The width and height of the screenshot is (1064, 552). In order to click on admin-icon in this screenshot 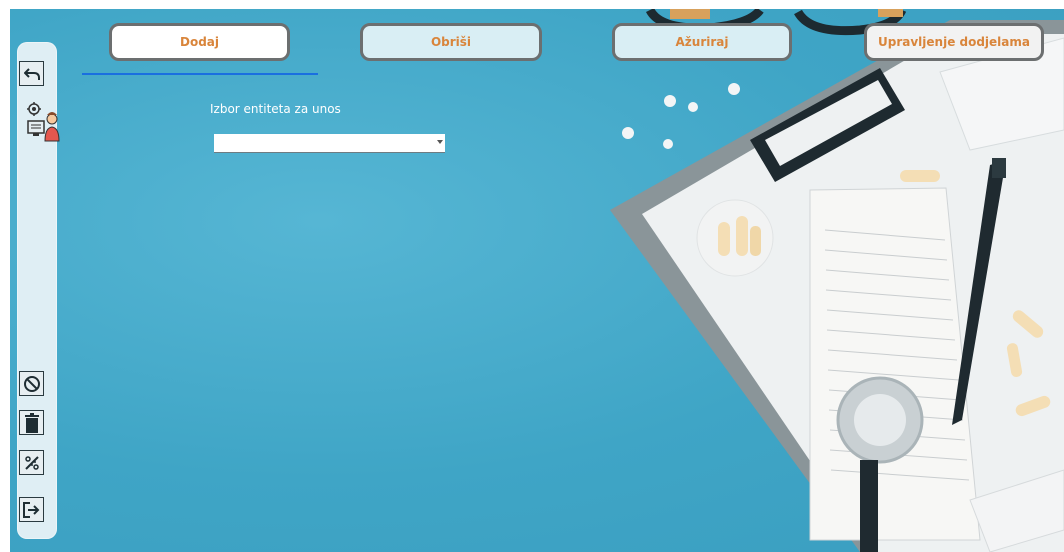, I will do `click(44, 122)`.